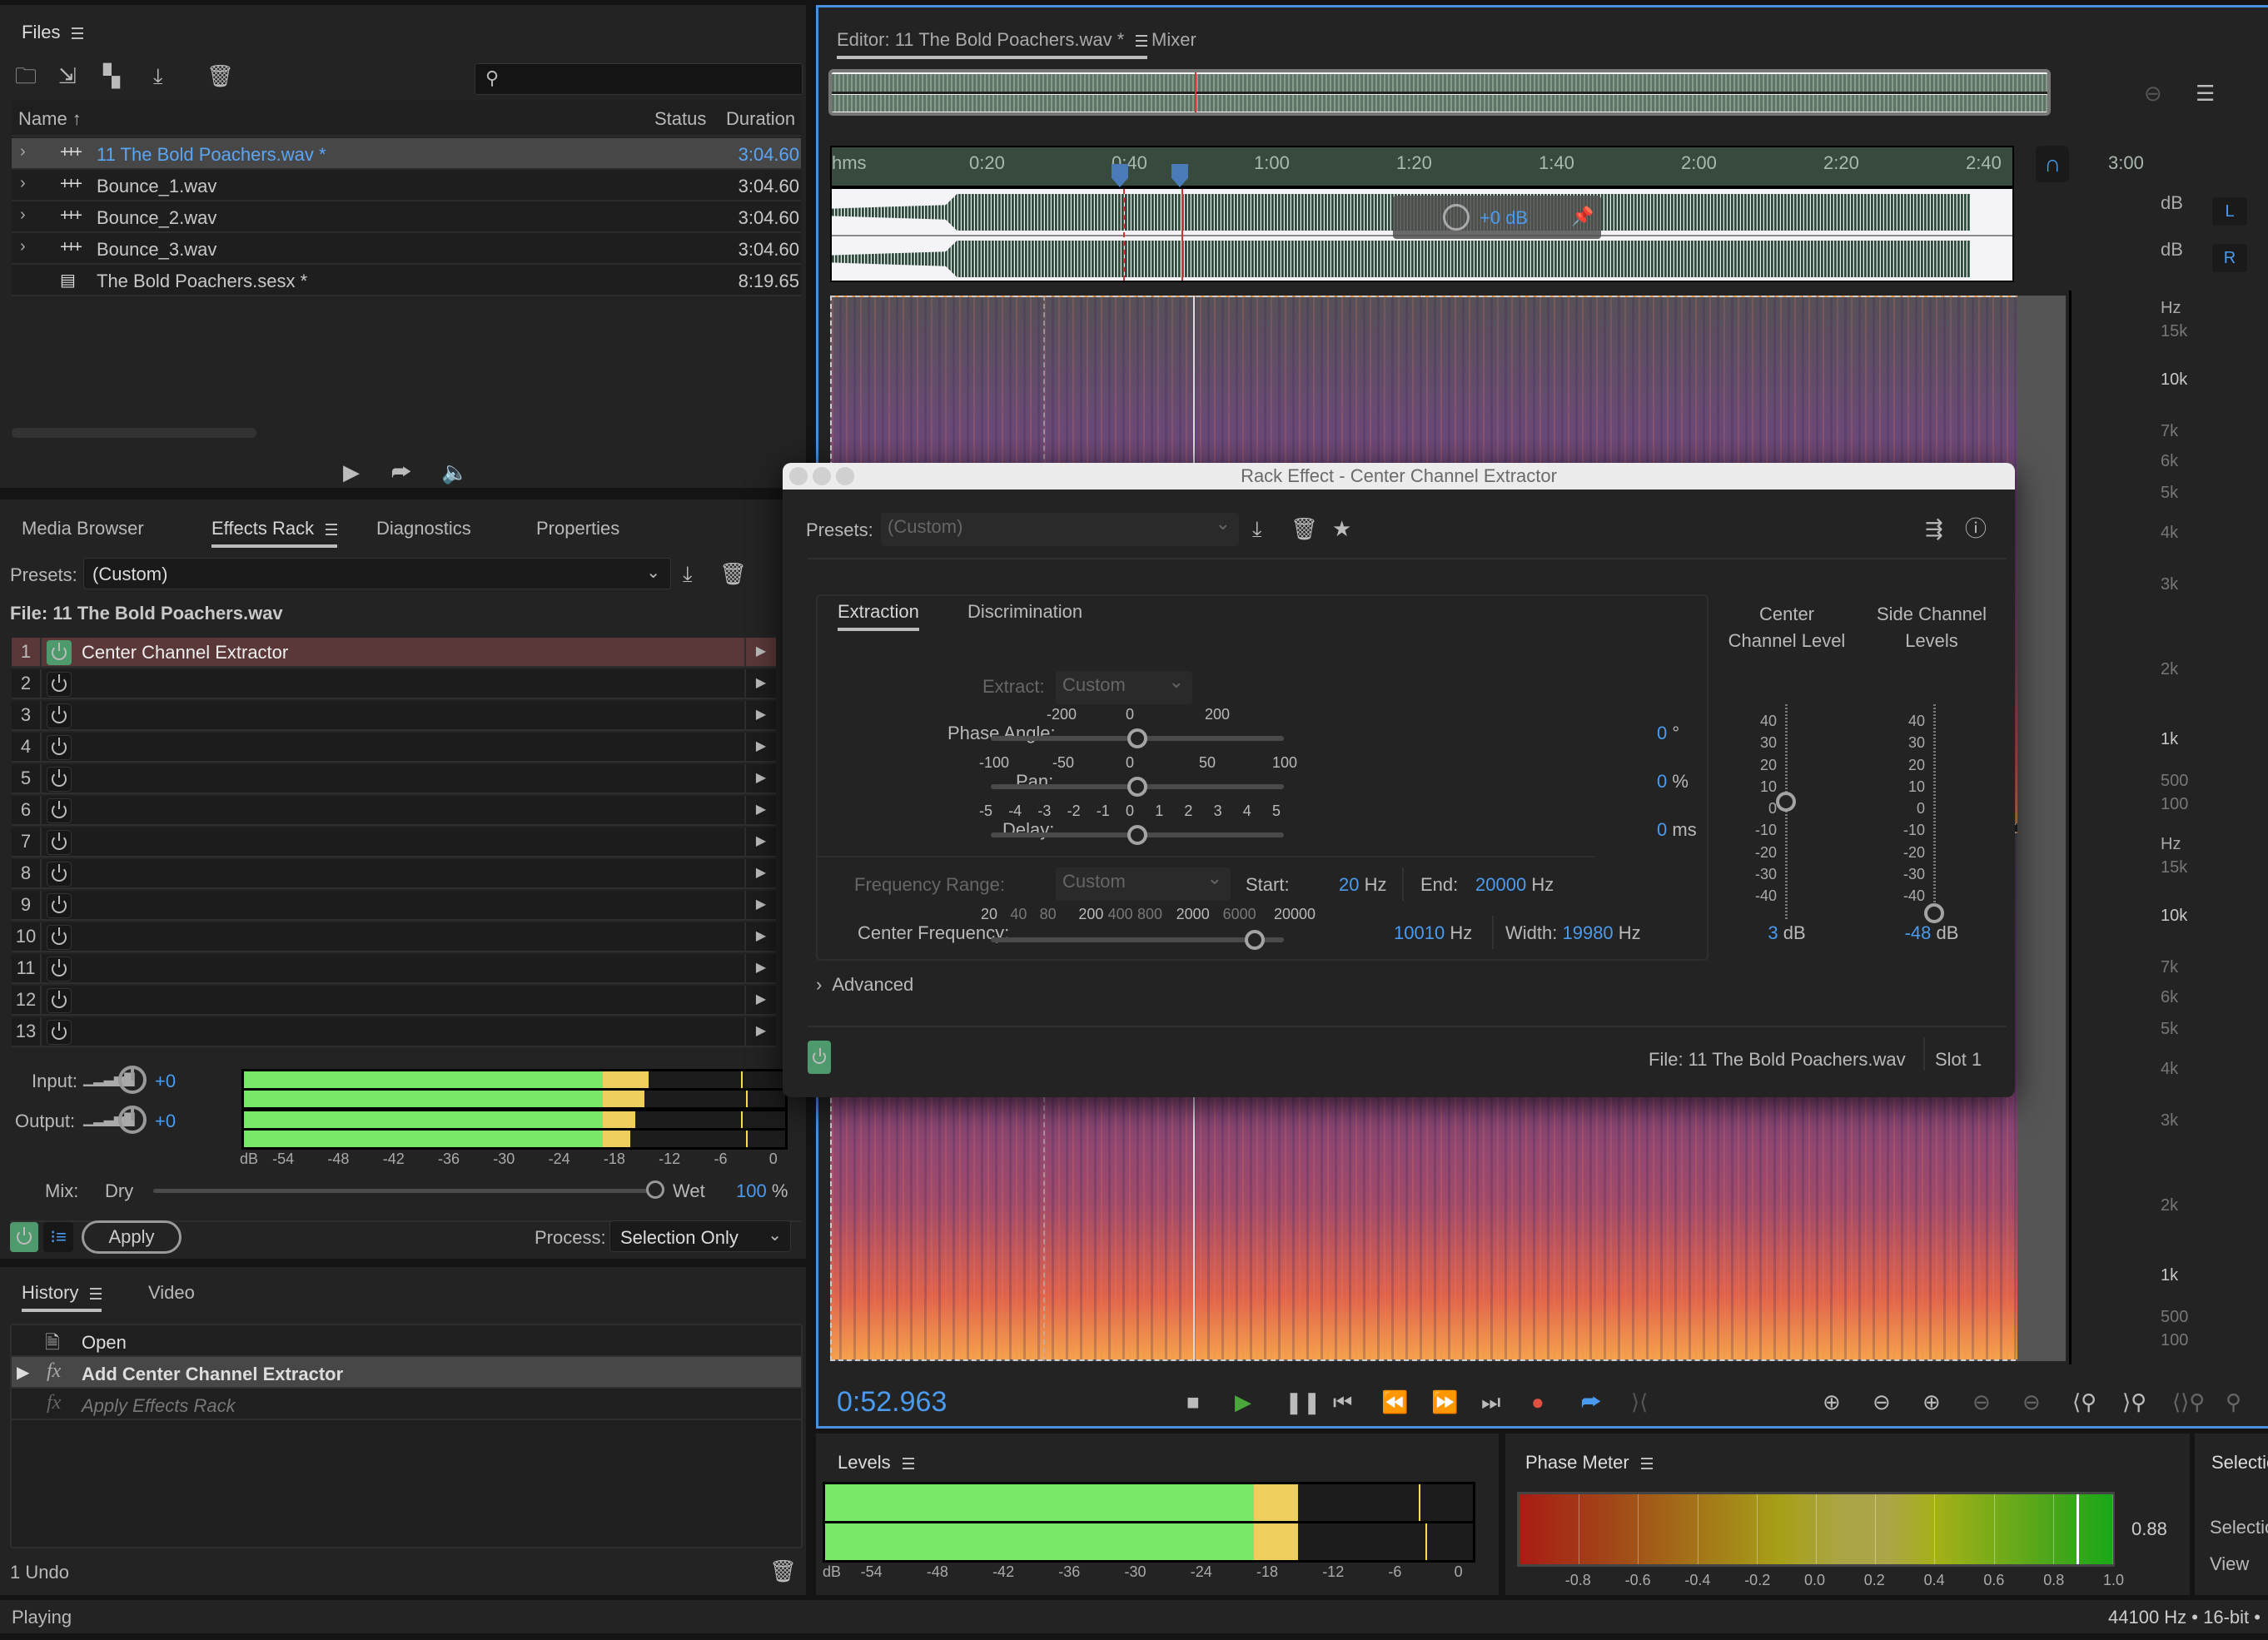  Describe the element at coordinates (1588, 932) in the screenshot. I see `width-value: 19980` at that location.